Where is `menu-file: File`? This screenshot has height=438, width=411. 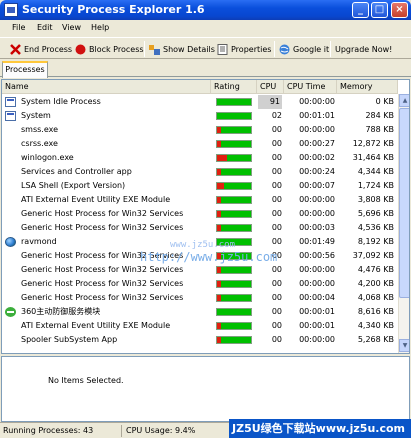 menu-file: File is located at coordinates (18, 27).